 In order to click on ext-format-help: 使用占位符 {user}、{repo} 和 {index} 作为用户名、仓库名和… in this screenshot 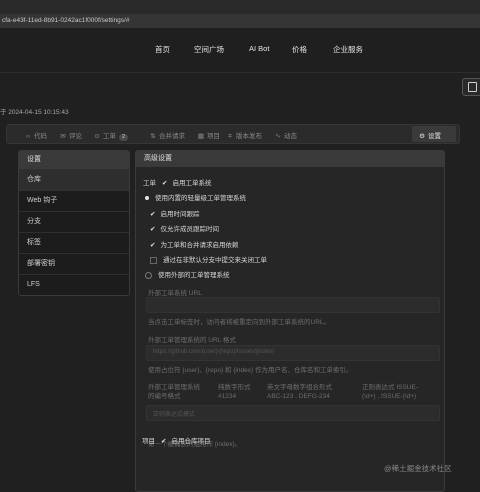, I will do `click(250, 370)`.